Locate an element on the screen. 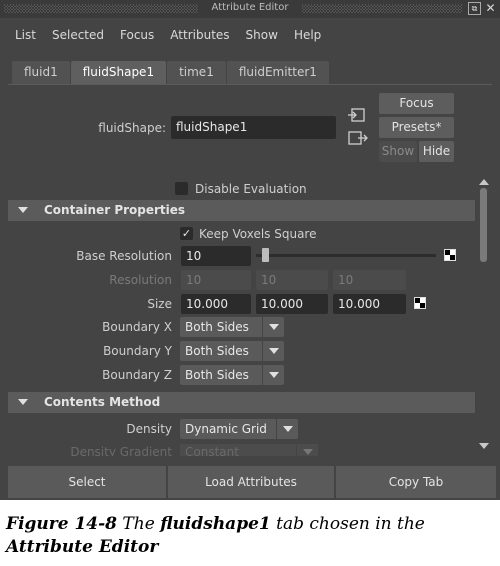  title-grip-right is located at coordinates (382, 8).